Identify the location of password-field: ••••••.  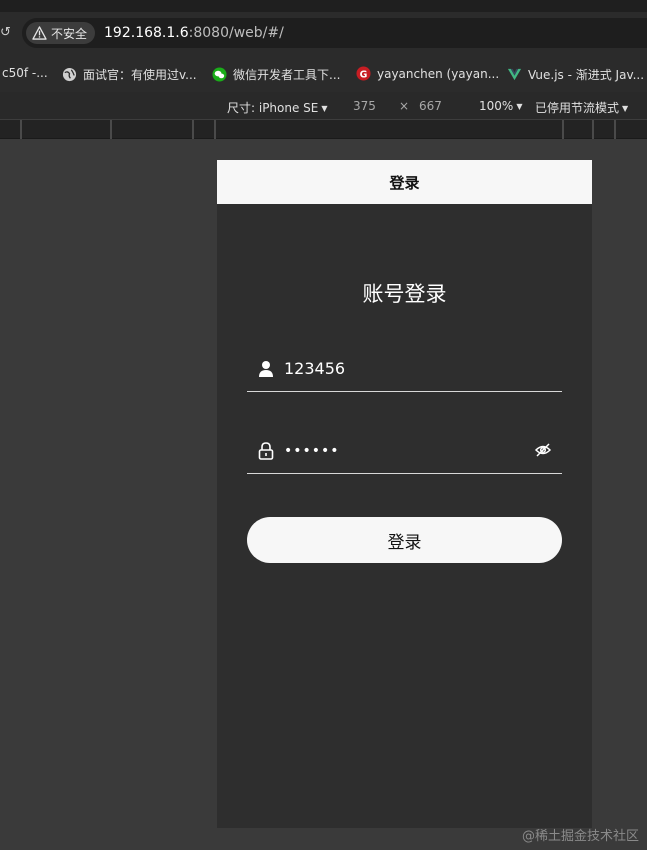
(404, 451).